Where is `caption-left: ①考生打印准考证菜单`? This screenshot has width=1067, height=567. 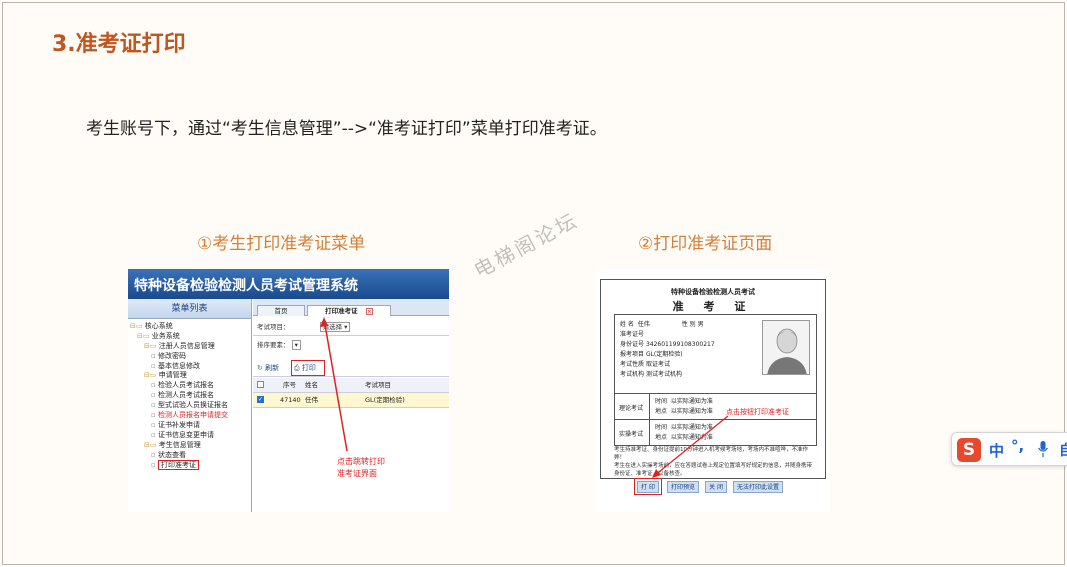
caption-left: ①考生打印准考证菜单 is located at coordinates (281, 244).